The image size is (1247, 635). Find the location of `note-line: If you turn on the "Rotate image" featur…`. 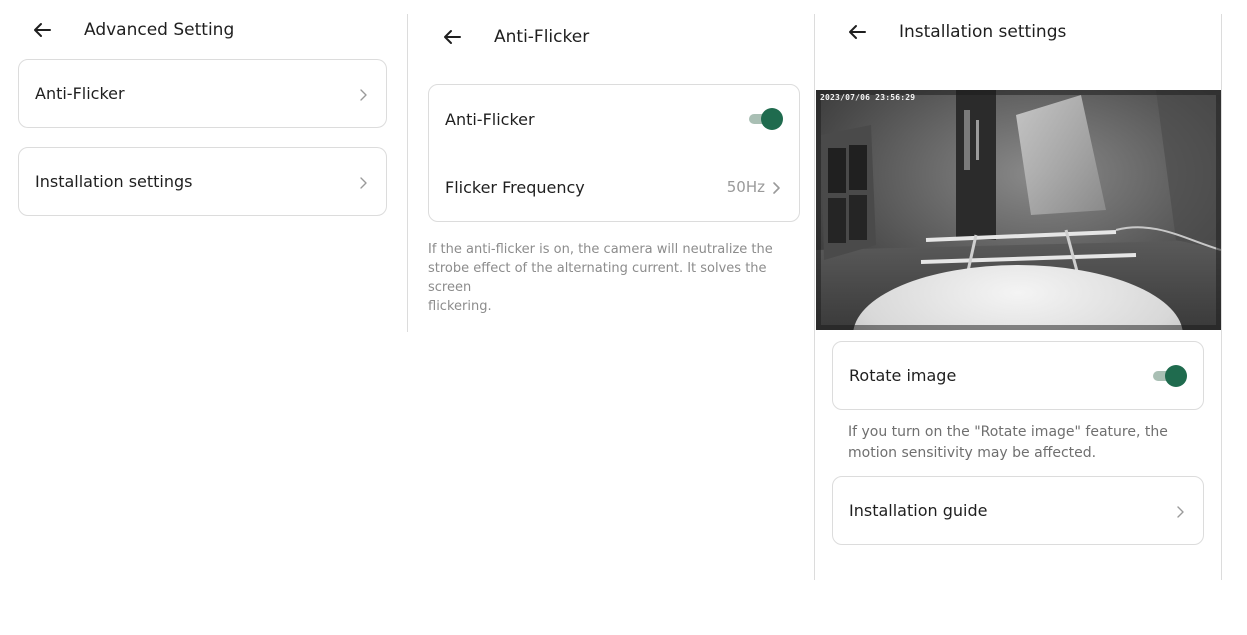

note-line: If you turn on the "Rotate image" featur… is located at coordinates (1008, 432).